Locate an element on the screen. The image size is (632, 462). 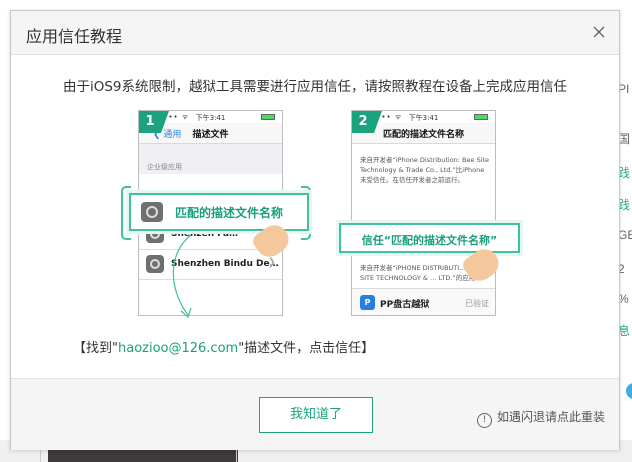
dialog-footer: 我知道了 ! 如遇闪退请点此重装 is located at coordinates (315, 414).